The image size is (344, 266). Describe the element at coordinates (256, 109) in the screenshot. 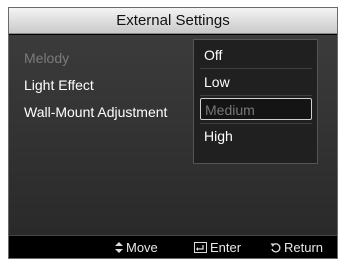

I see `option-medium: Medium` at that location.